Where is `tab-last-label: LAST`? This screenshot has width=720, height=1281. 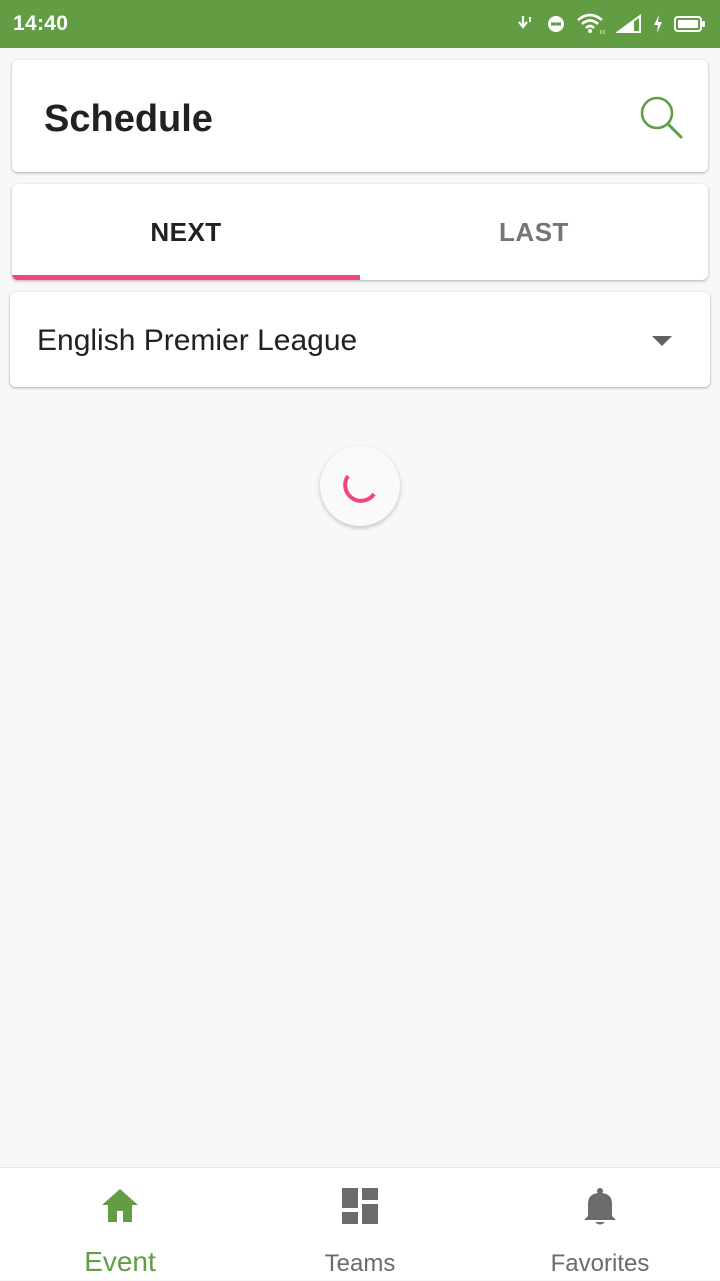
tab-last-label: LAST is located at coordinates (534, 231).